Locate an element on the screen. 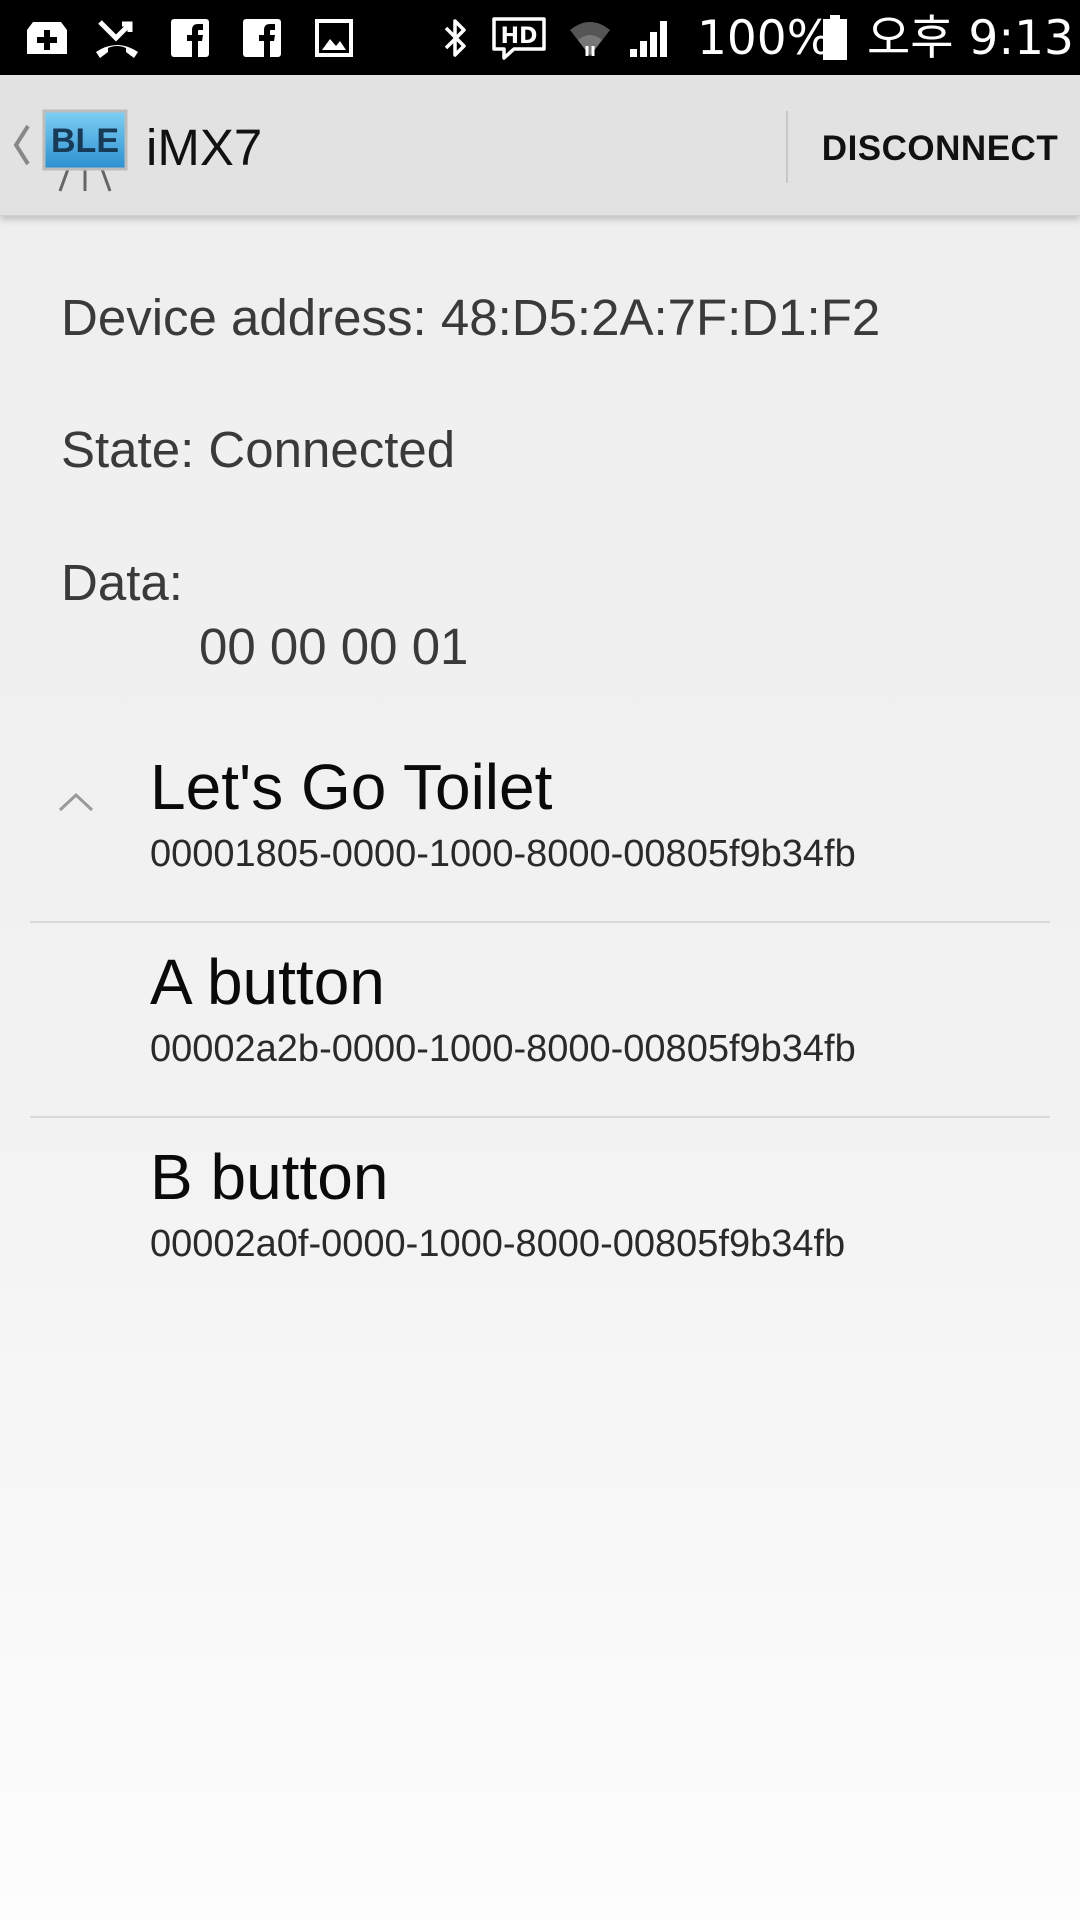 Image resolution: width=1080 pixels, height=1920 pixels. up-navigation-button: BLE is located at coordinates (70, 145).